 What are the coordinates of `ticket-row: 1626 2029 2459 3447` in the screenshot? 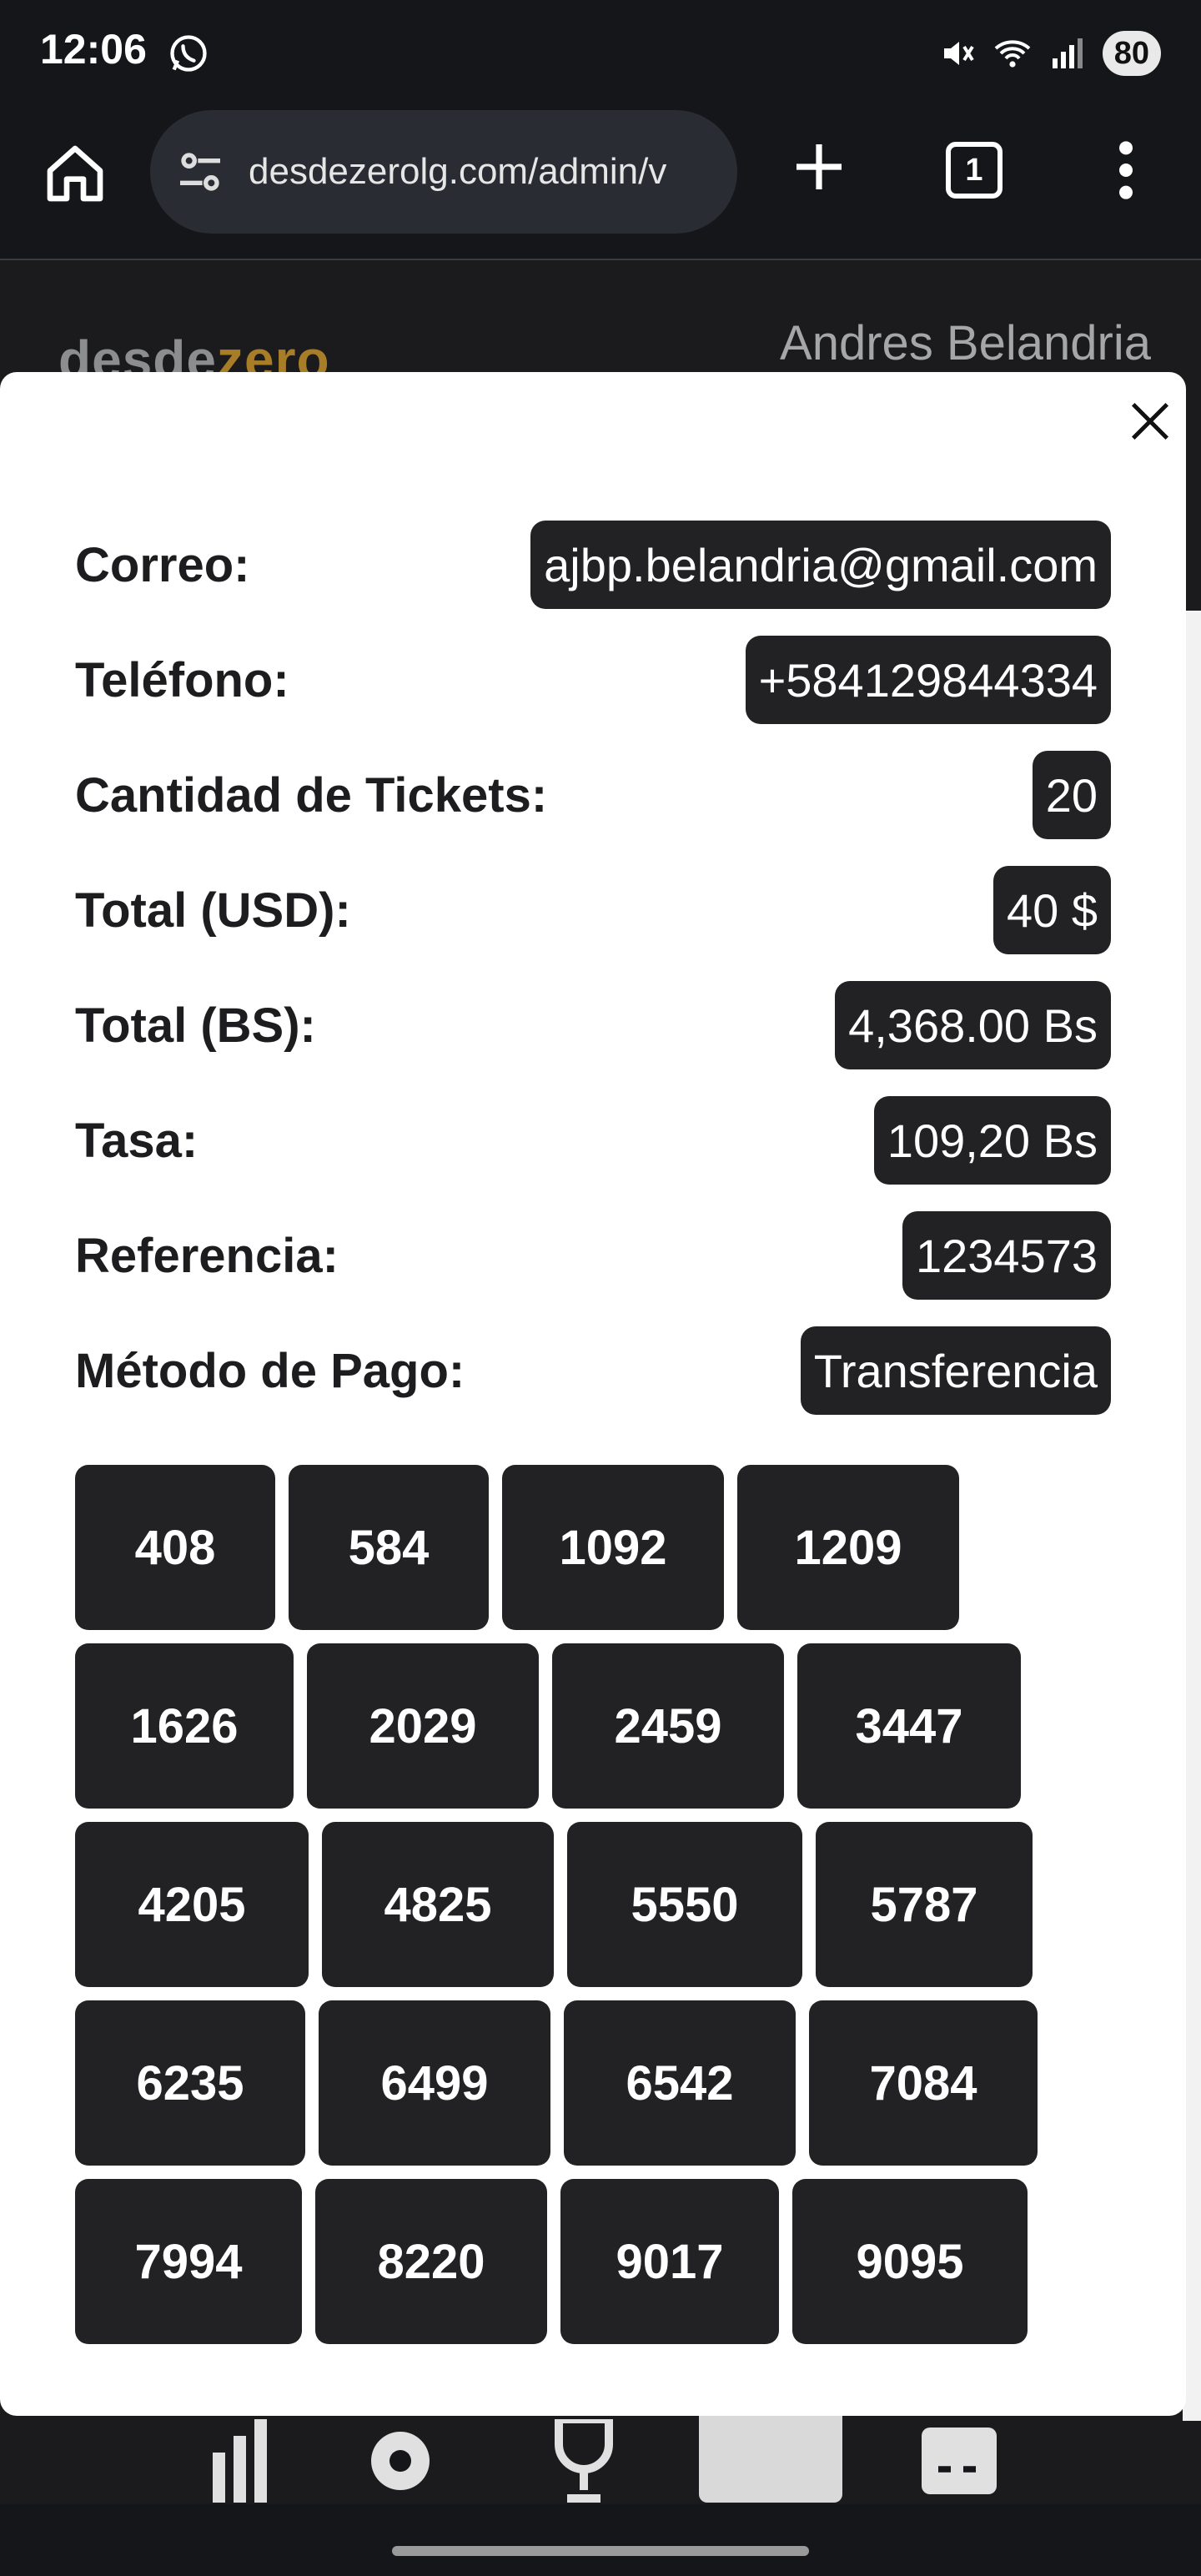 It's located at (601, 1726).